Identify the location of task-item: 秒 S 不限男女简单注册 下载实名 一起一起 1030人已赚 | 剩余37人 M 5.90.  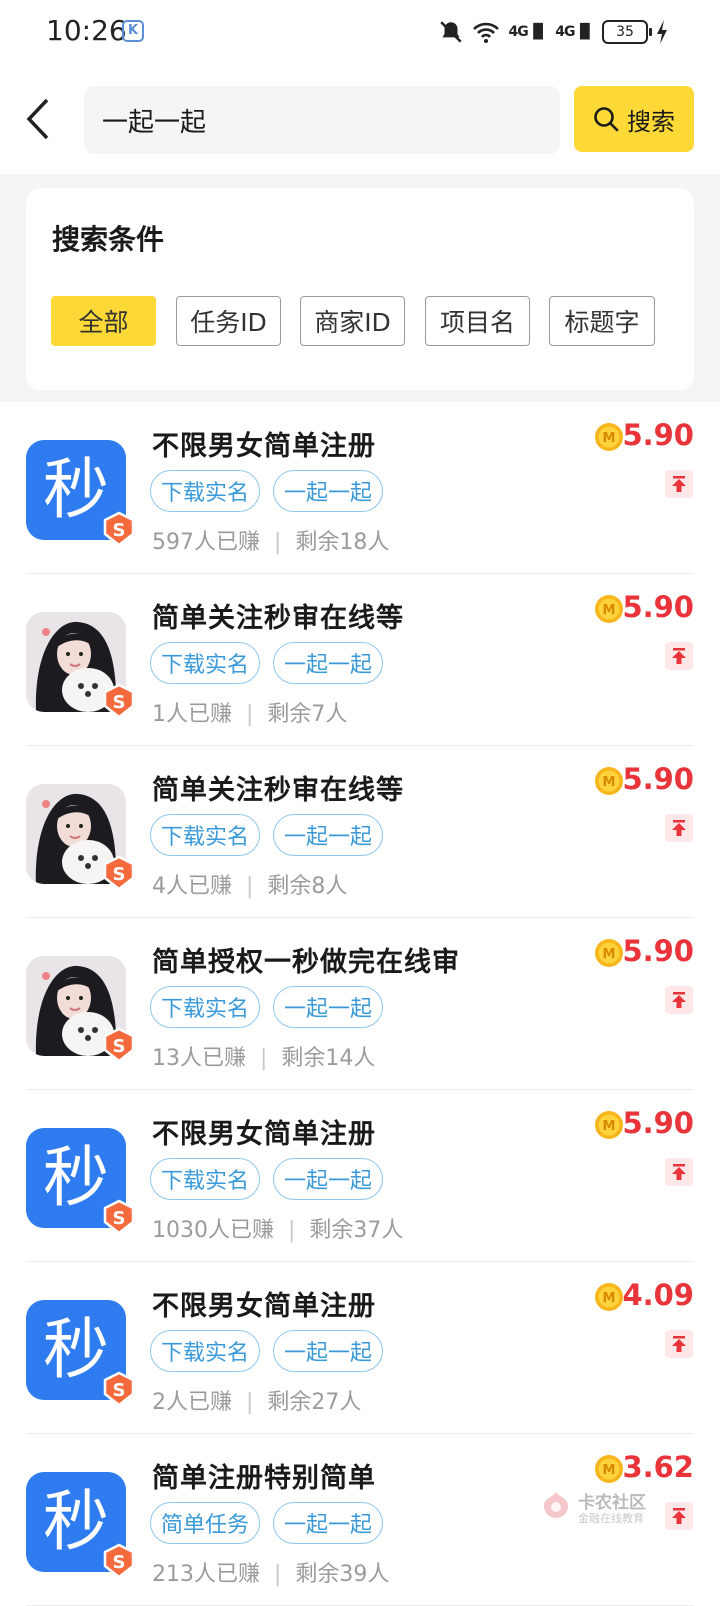
(360, 1176).